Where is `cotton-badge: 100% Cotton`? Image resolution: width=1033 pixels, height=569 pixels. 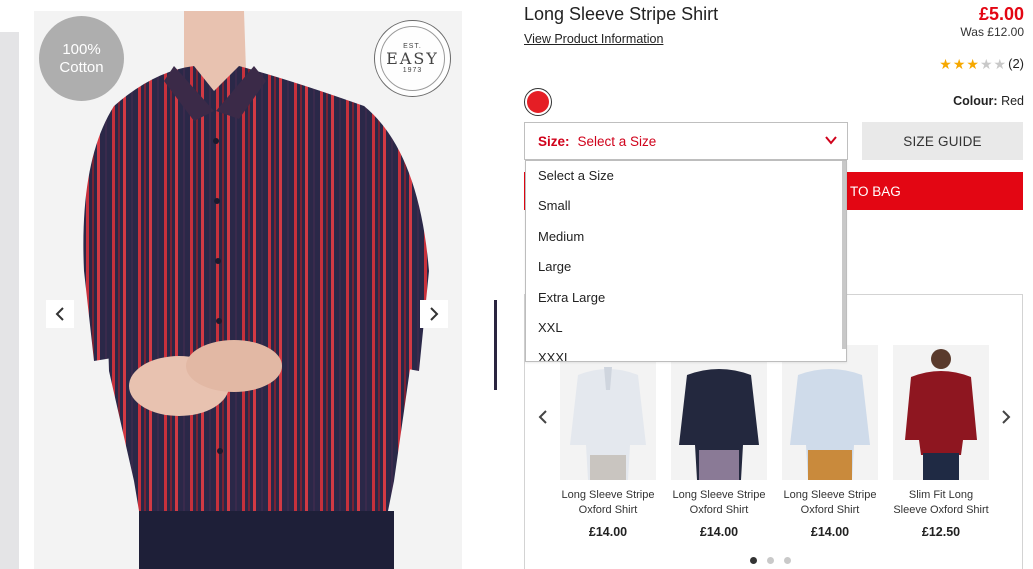
cotton-badge: 100% Cotton is located at coordinates (81, 58).